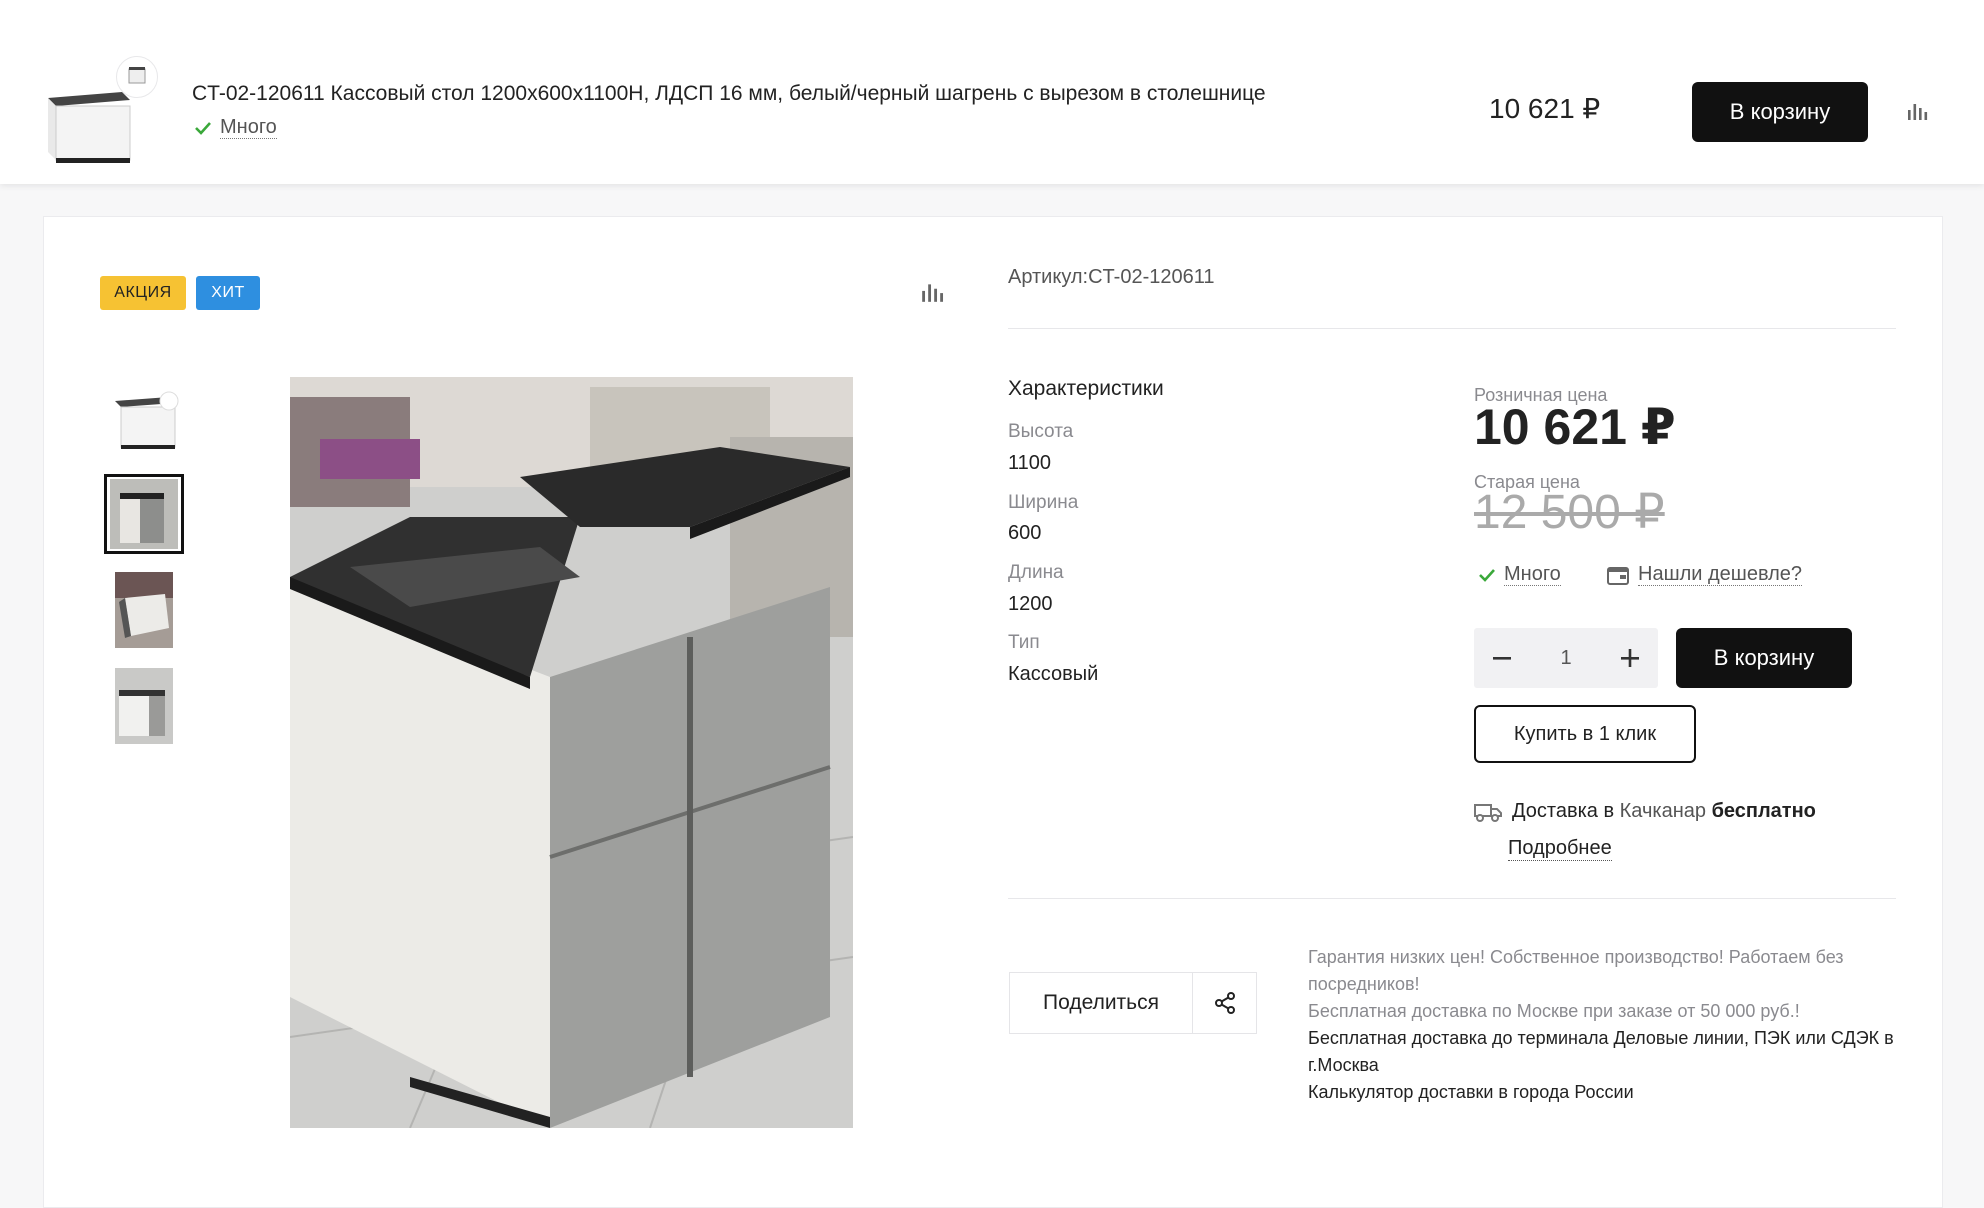 The image size is (1984, 1208). Describe the element at coordinates (1101, 1003) in the screenshot. I see `share-button: Поделиться` at that location.